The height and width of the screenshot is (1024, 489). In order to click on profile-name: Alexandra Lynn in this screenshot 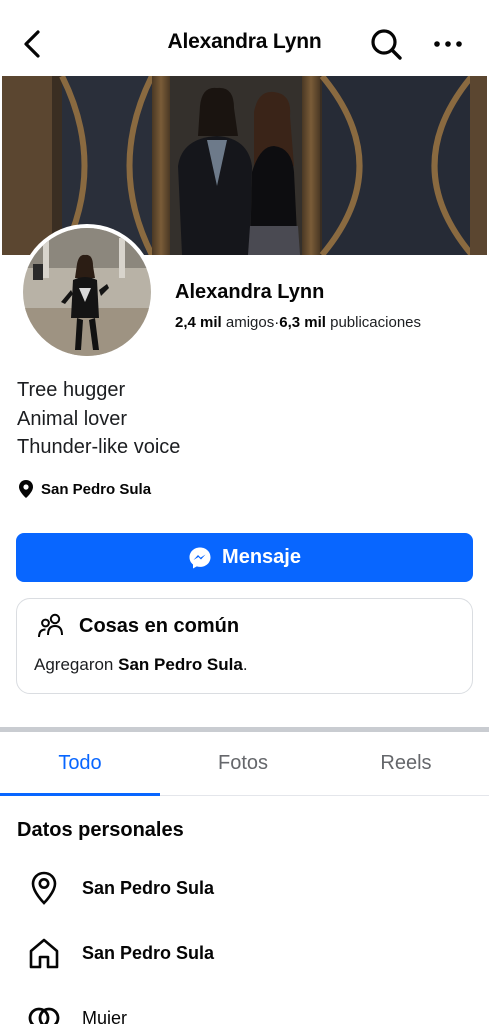, I will do `click(250, 292)`.